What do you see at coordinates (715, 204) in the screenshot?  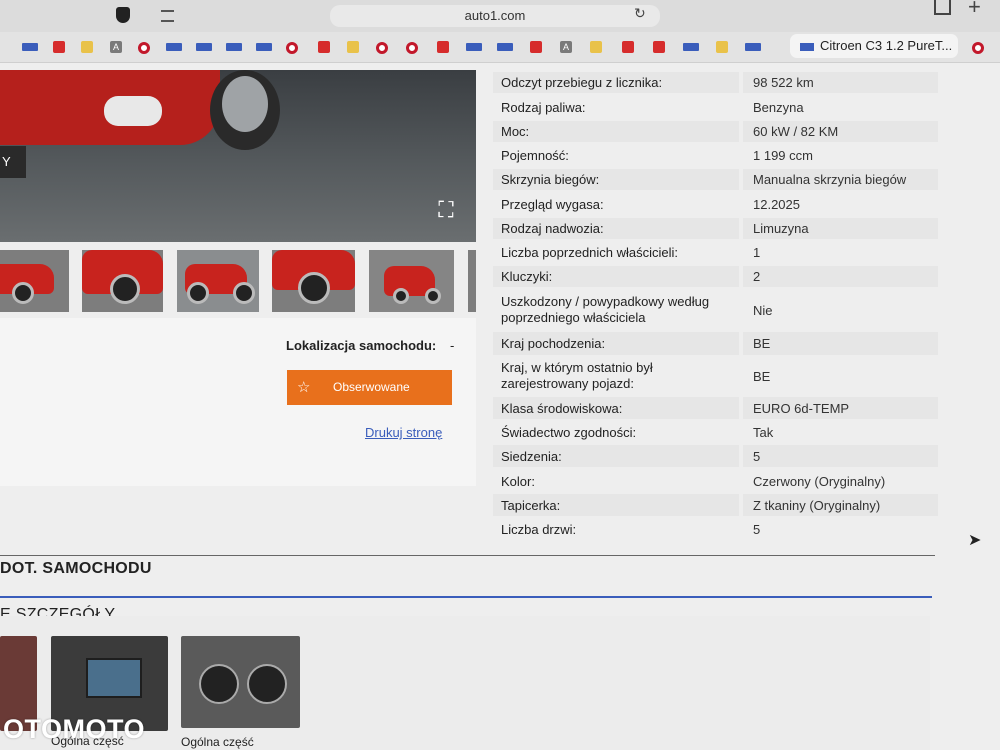 I see `spec-row: Przegląd wygasa: 12.2025` at bounding box center [715, 204].